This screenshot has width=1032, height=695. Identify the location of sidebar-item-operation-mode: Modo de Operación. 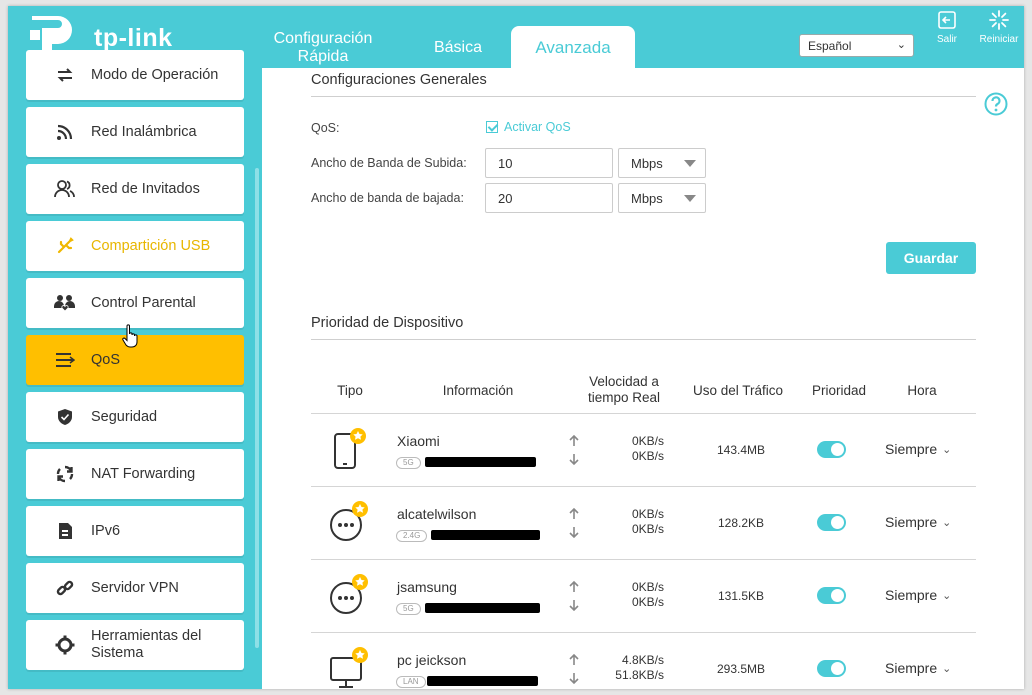
(135, 75).